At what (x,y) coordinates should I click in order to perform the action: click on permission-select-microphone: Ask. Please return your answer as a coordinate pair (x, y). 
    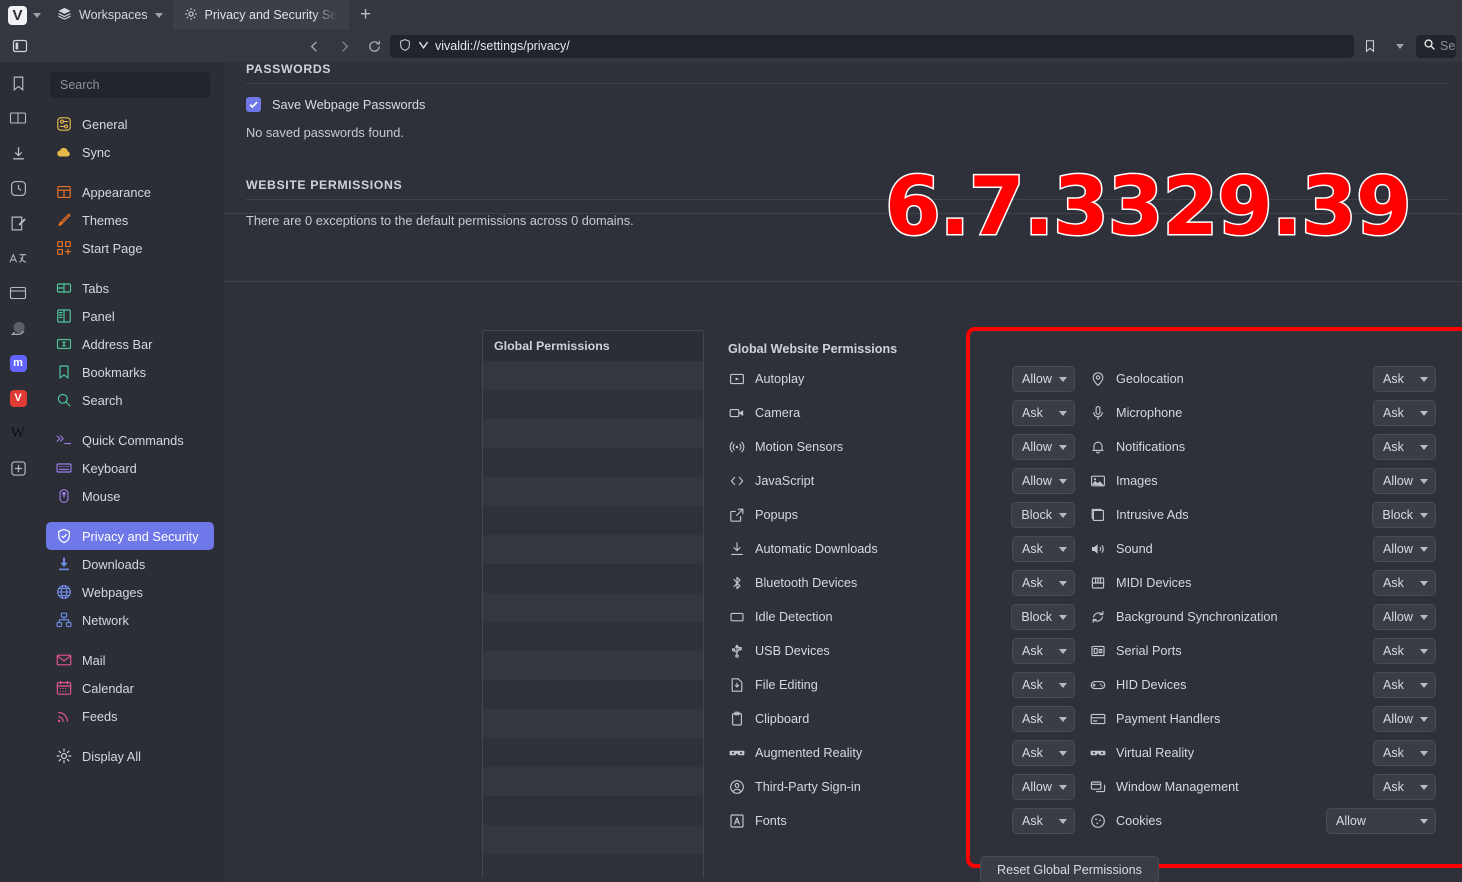
    Looking at the image, I should click on (1404, 413).